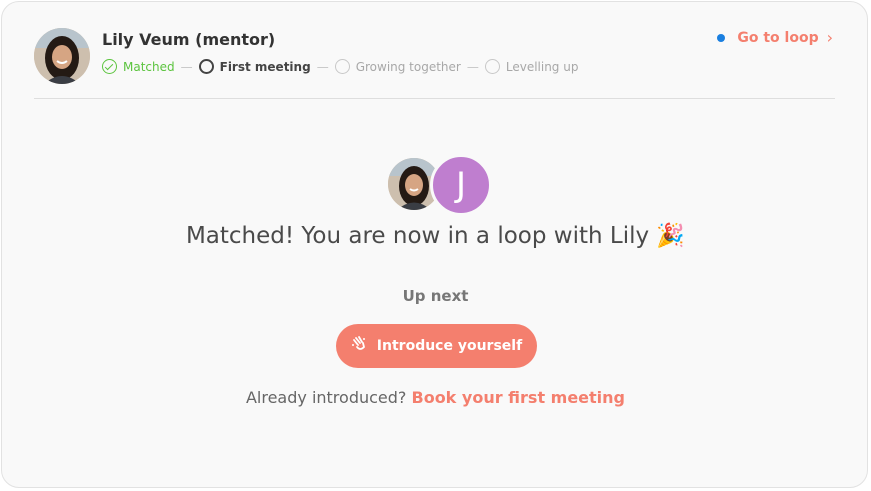 The image size is (871, 491). Describe the element at coordinates (435, 296) in the screenshot. I see `up-next-label: Up next` at that location.